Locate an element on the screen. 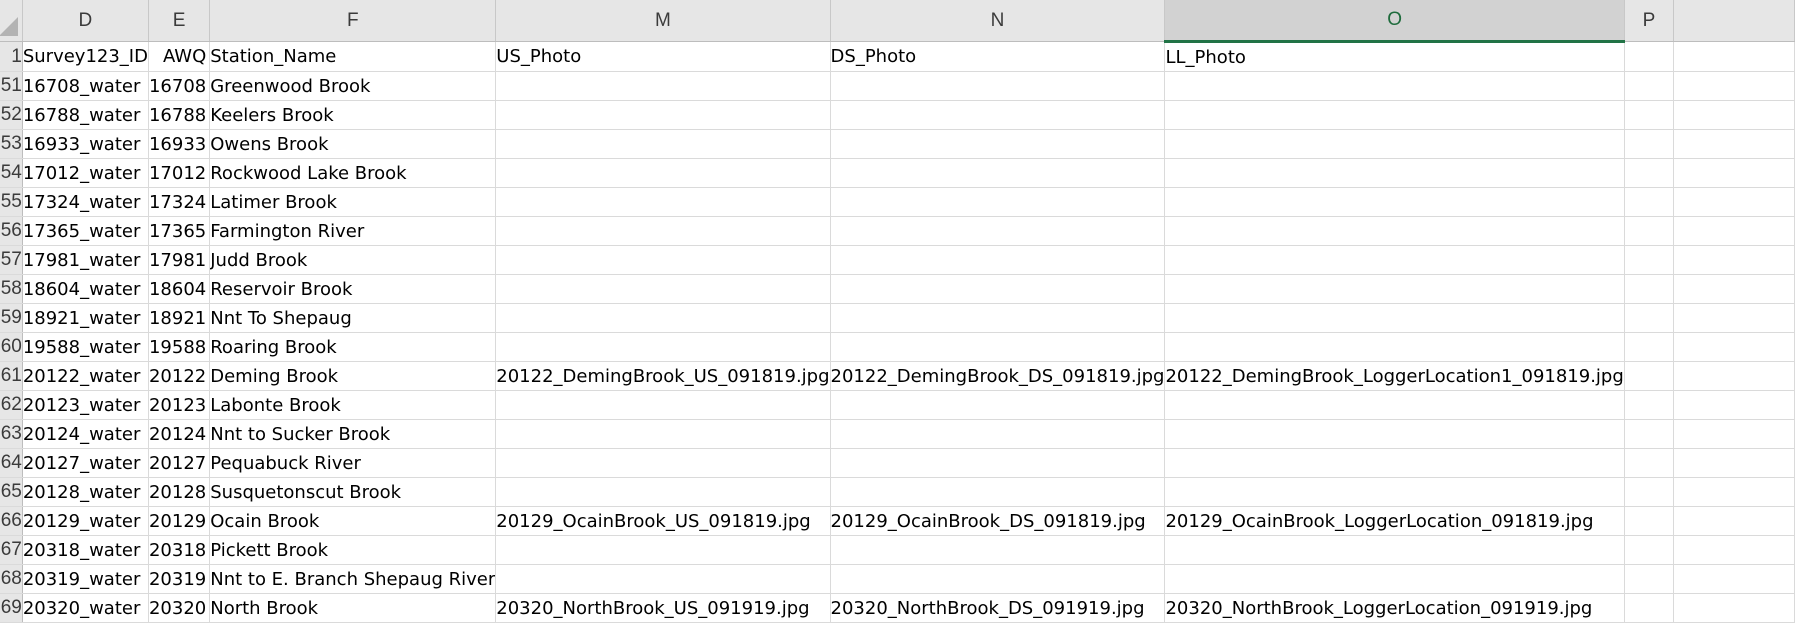 Image resolution: width=1795 pixels, height=628 pixels. cell-n: 20320_NorthBrook_DS_091919.jpg is located at coordinates (998, 608).